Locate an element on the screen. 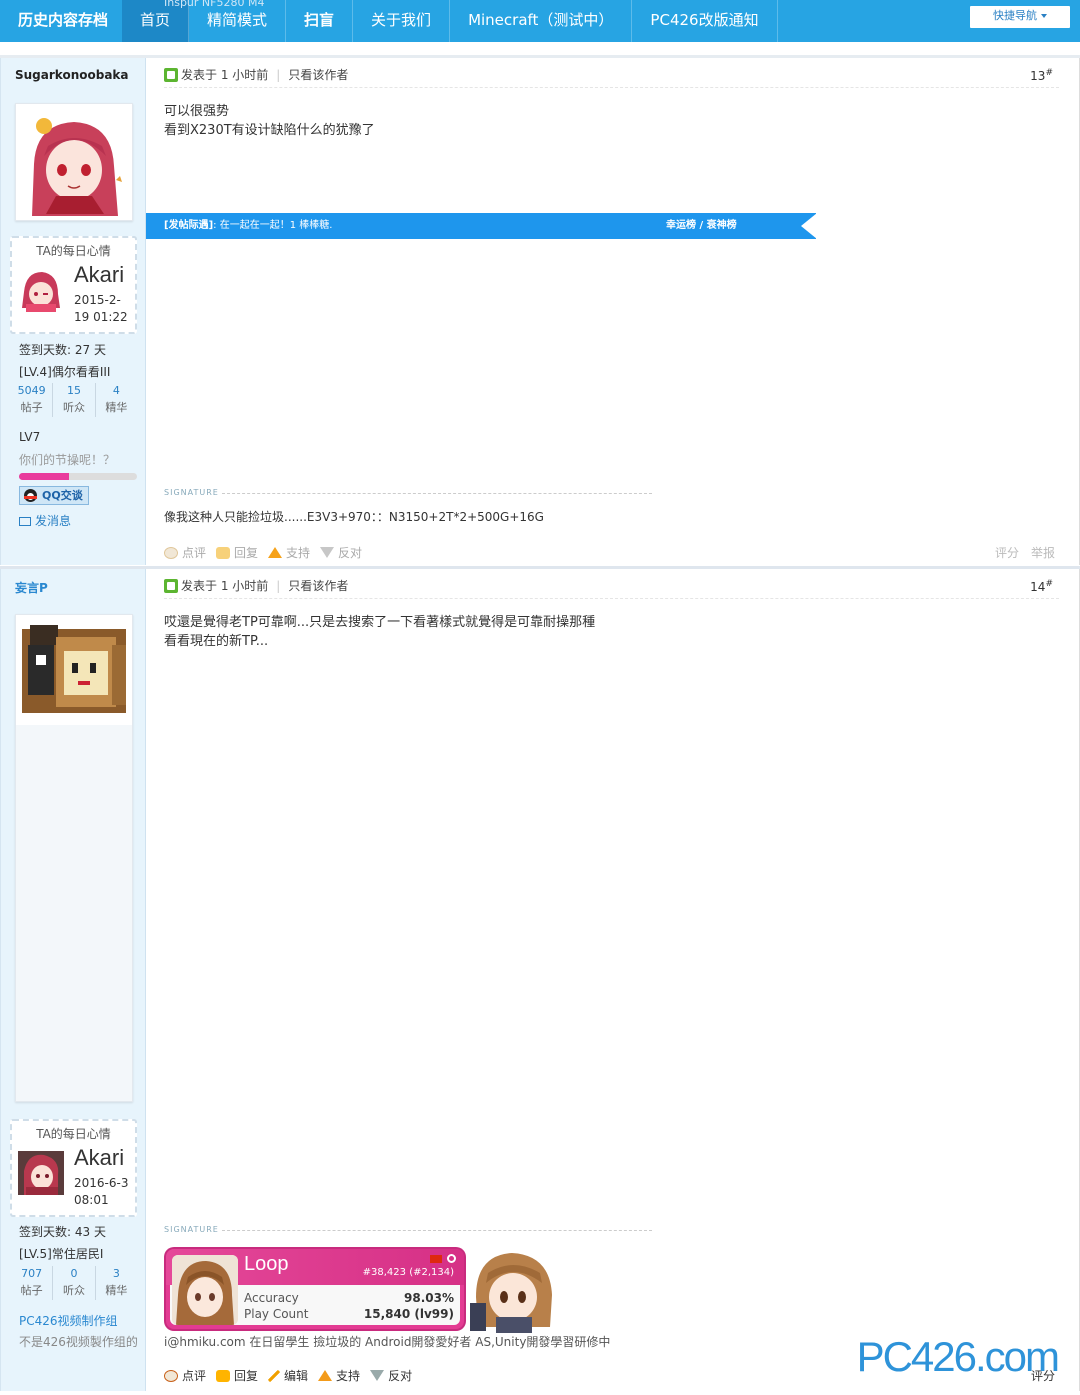 The width and height of the screenshot is (1080, 1395). pc426-logo: PC426.com is located at coordinates (958, 1356).